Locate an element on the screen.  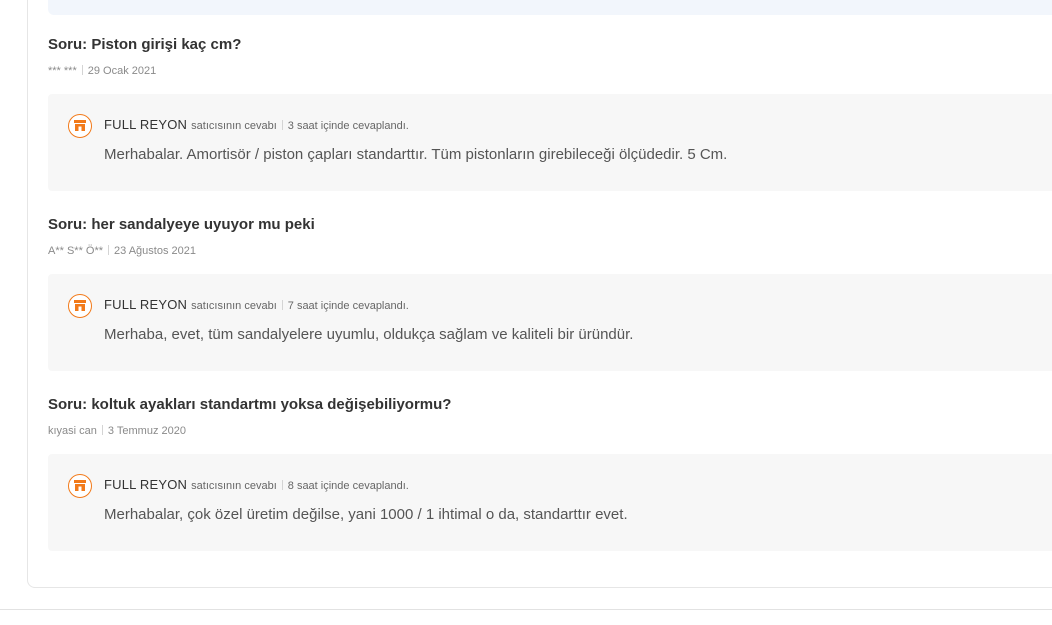
question-author: kıyasi can is located at coordinates (72, 431).